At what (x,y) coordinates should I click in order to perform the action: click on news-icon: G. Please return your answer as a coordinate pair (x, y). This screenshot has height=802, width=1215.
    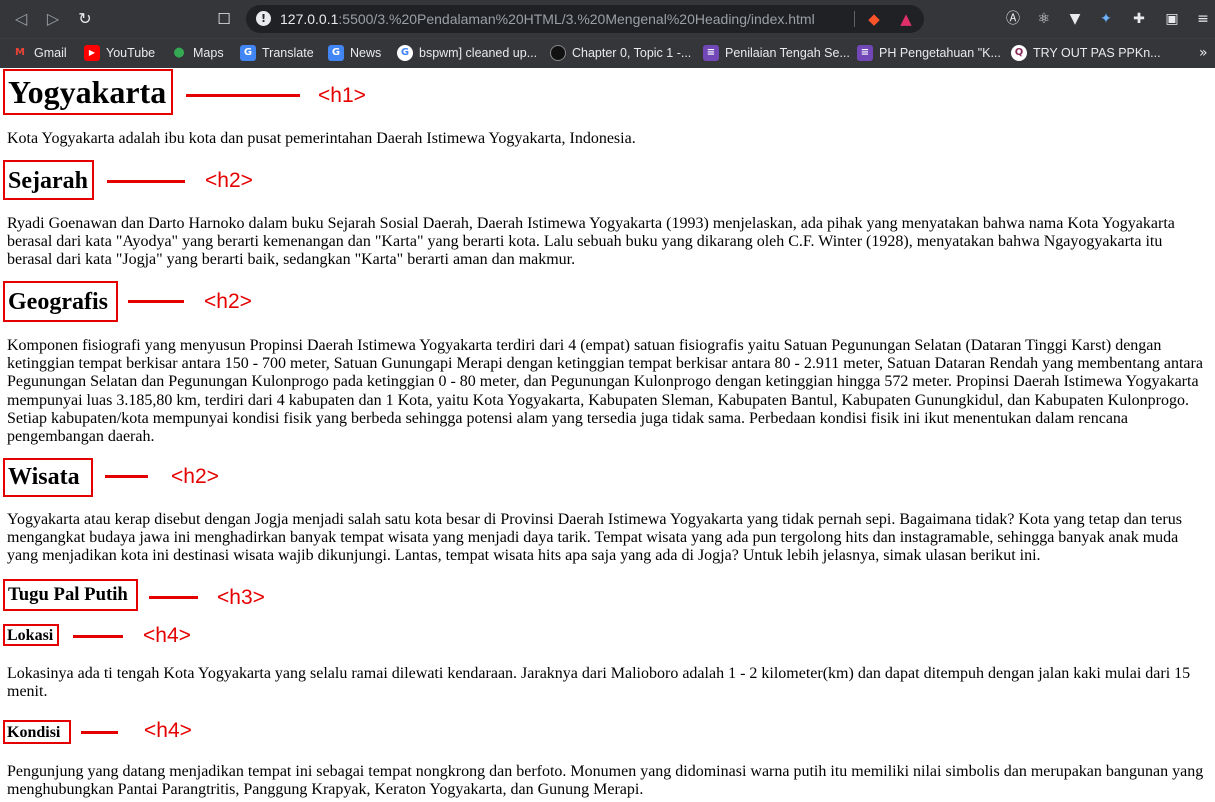
    Looking at the image, I should click on (336, 52).